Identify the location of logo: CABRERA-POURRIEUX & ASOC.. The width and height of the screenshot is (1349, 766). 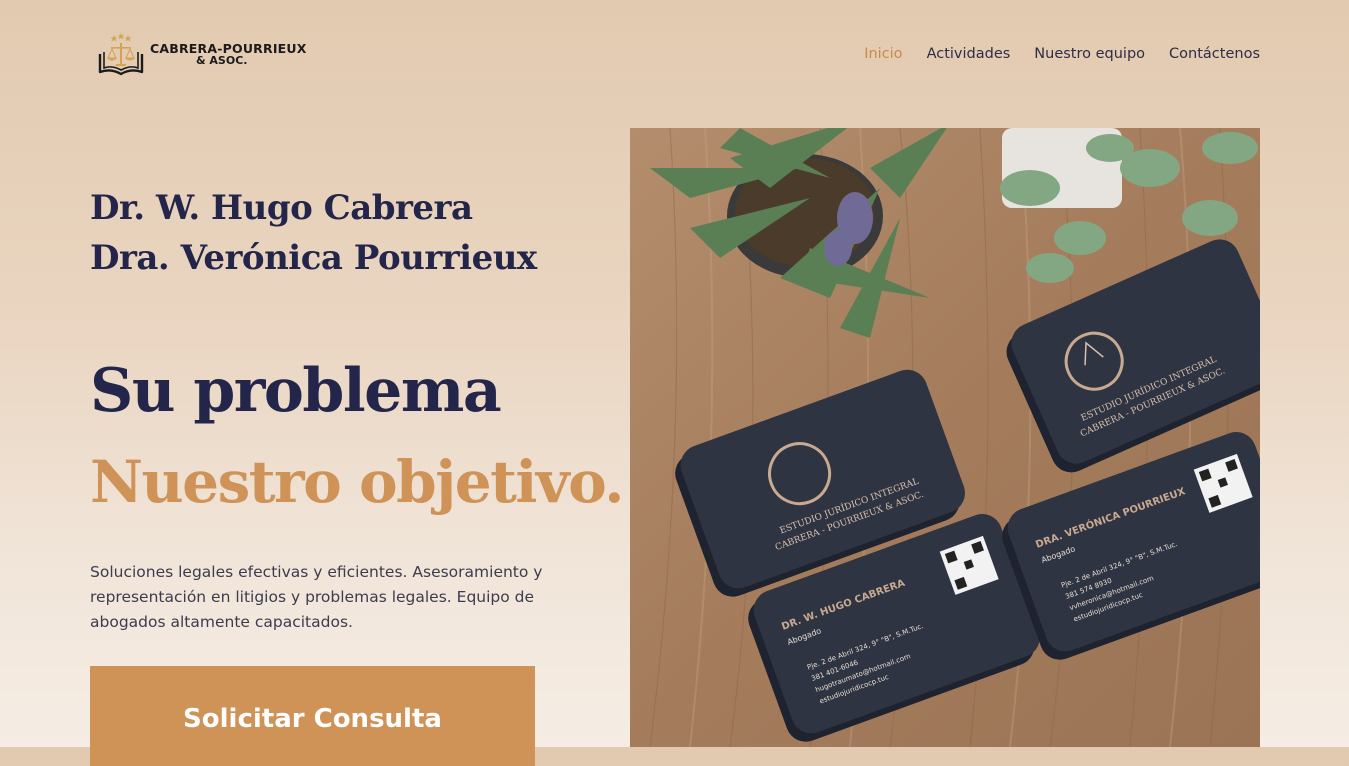
(202, 55).